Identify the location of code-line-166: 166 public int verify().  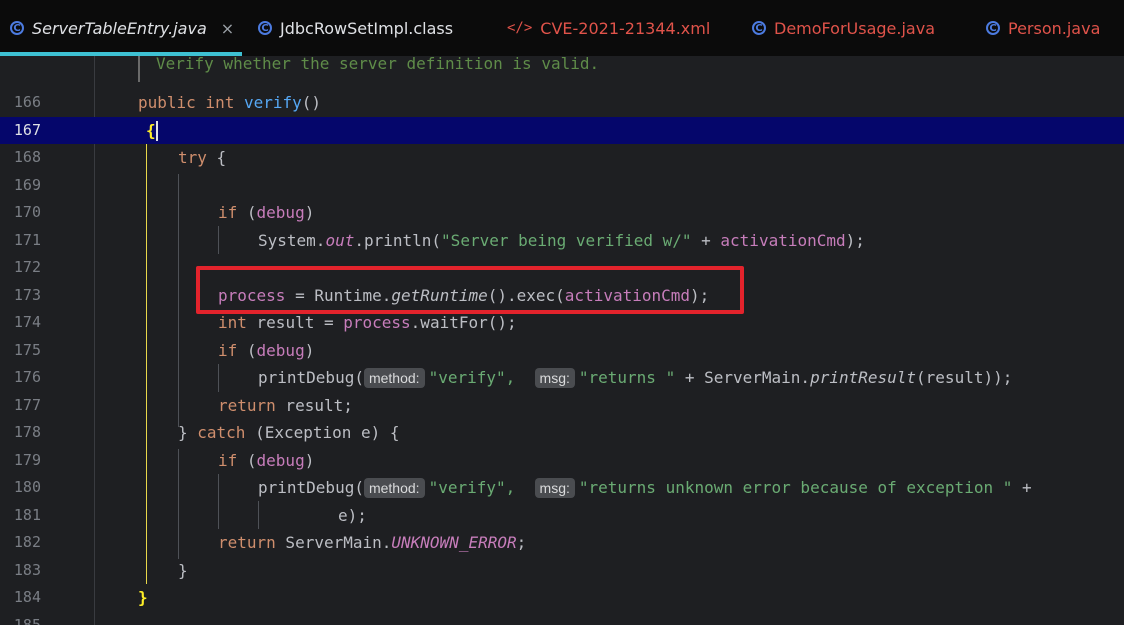
(562, 103).